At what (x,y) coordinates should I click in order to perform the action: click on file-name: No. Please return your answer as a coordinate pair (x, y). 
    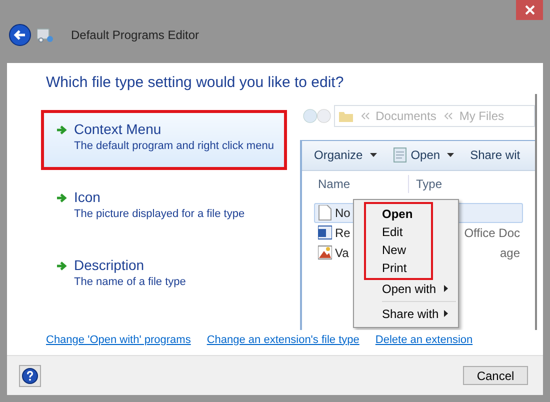
    Looking at the image, I should click on (342, 213).